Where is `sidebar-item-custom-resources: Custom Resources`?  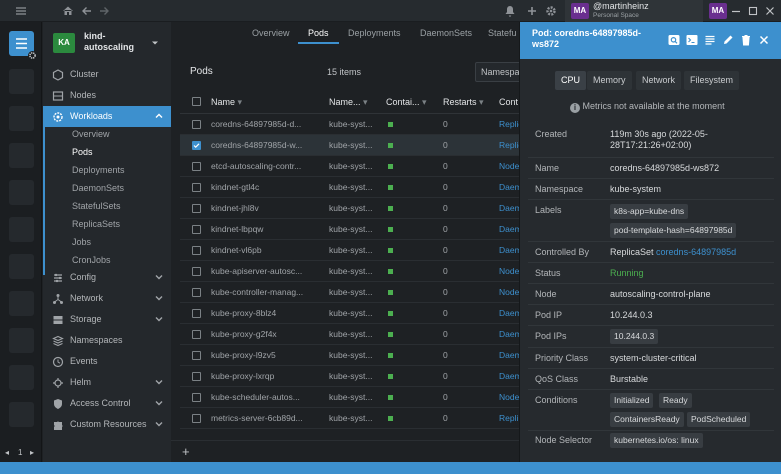
sidebar-item-custom-resources: Custom Resources is located at coordinates (107, 424).